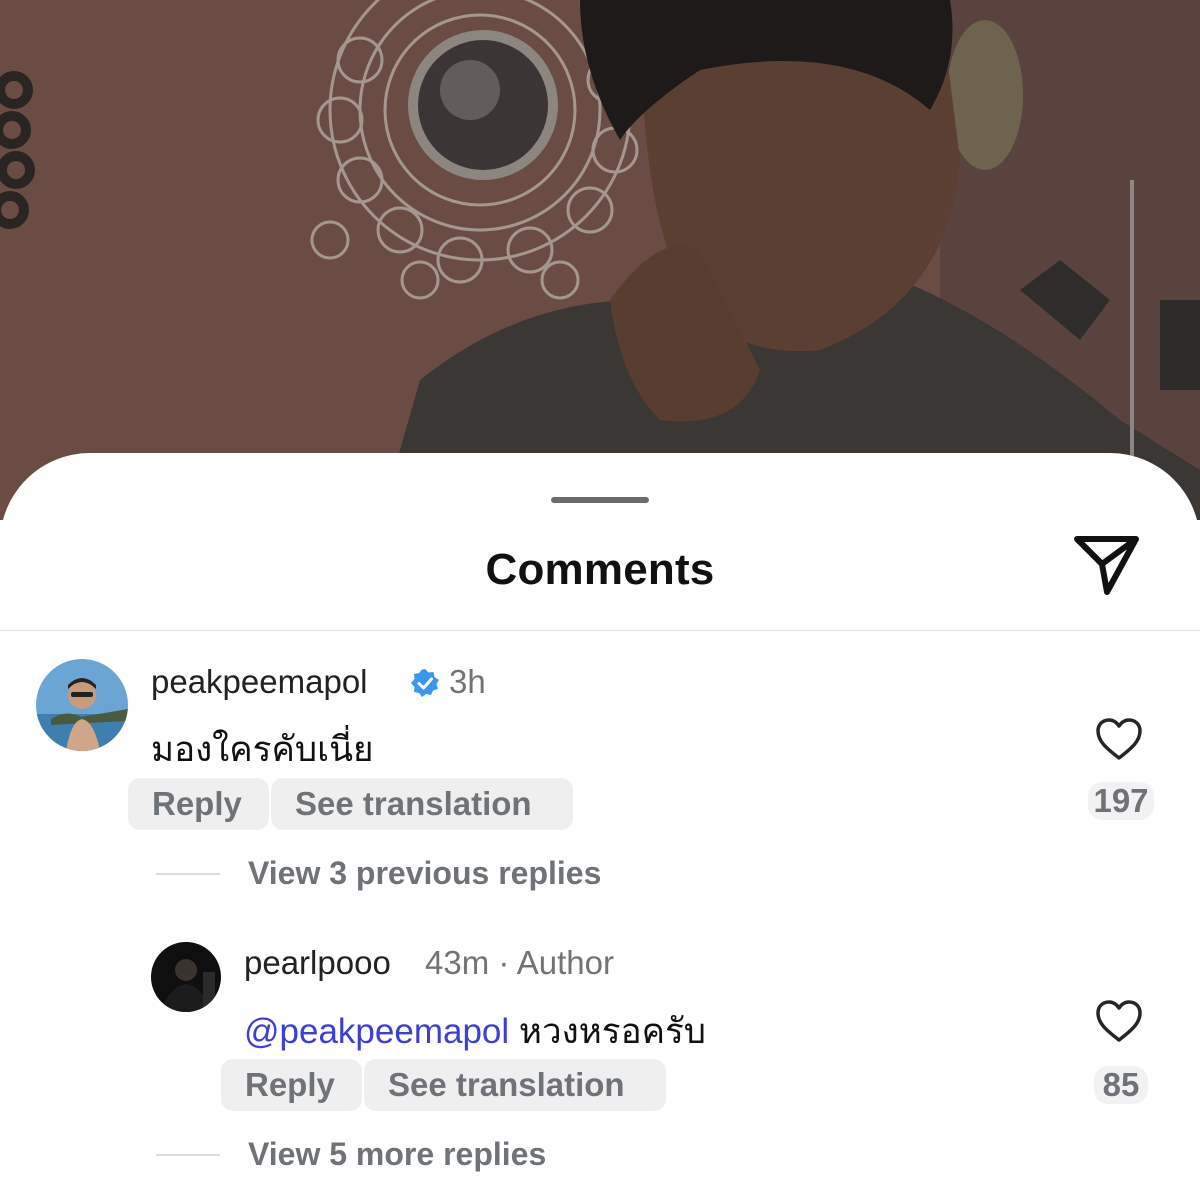 The height and width of the screenshot is (1200, 1200). I want to click on comment-username: peakpeemapol, so click(259, 682).